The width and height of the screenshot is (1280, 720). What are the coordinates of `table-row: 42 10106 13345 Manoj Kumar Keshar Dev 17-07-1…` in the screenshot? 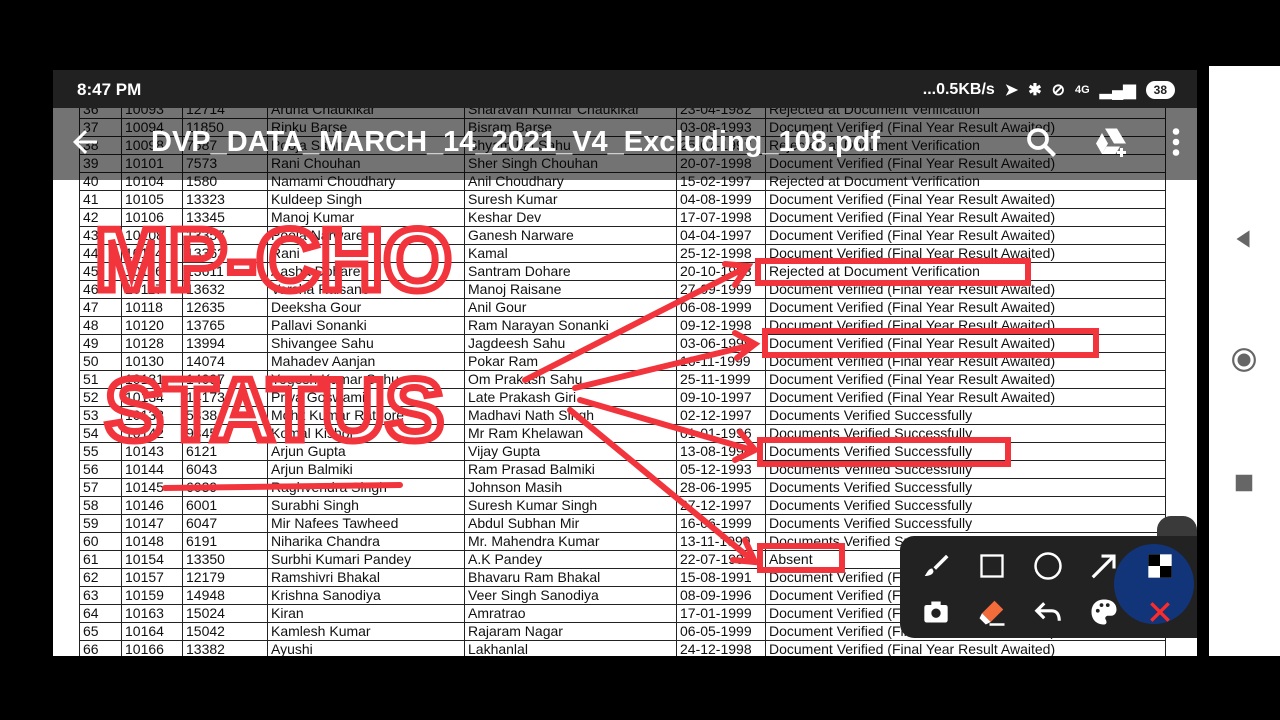 It's located at (622, 217).